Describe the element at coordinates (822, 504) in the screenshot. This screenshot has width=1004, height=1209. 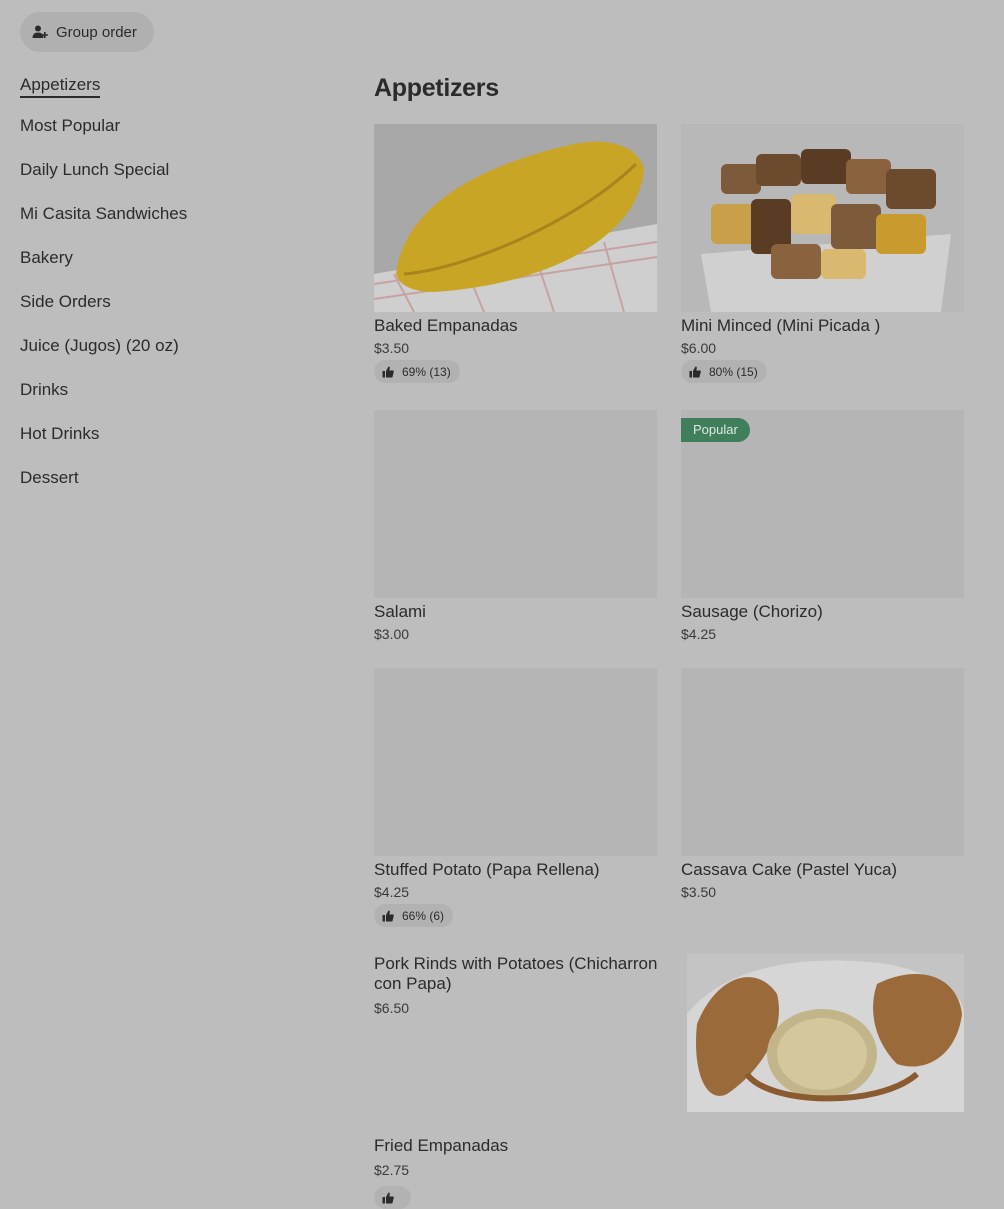
I see `item-image-placeholder: Popular` at that location.